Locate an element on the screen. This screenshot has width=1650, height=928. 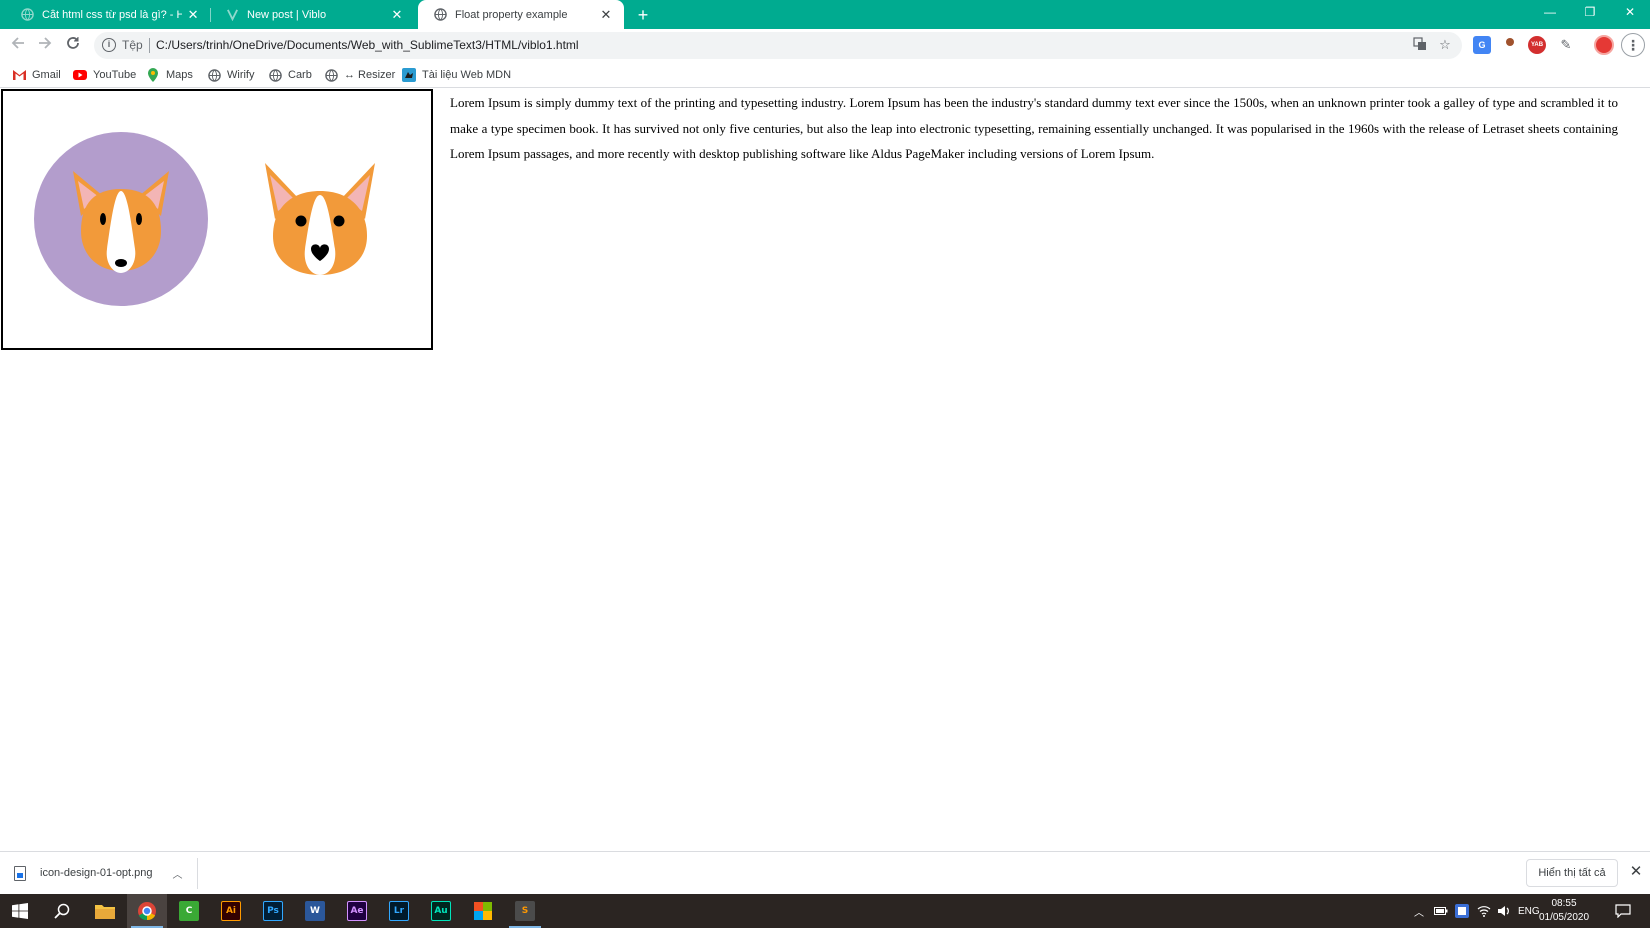
search-button is located at coordinates (62, 911).